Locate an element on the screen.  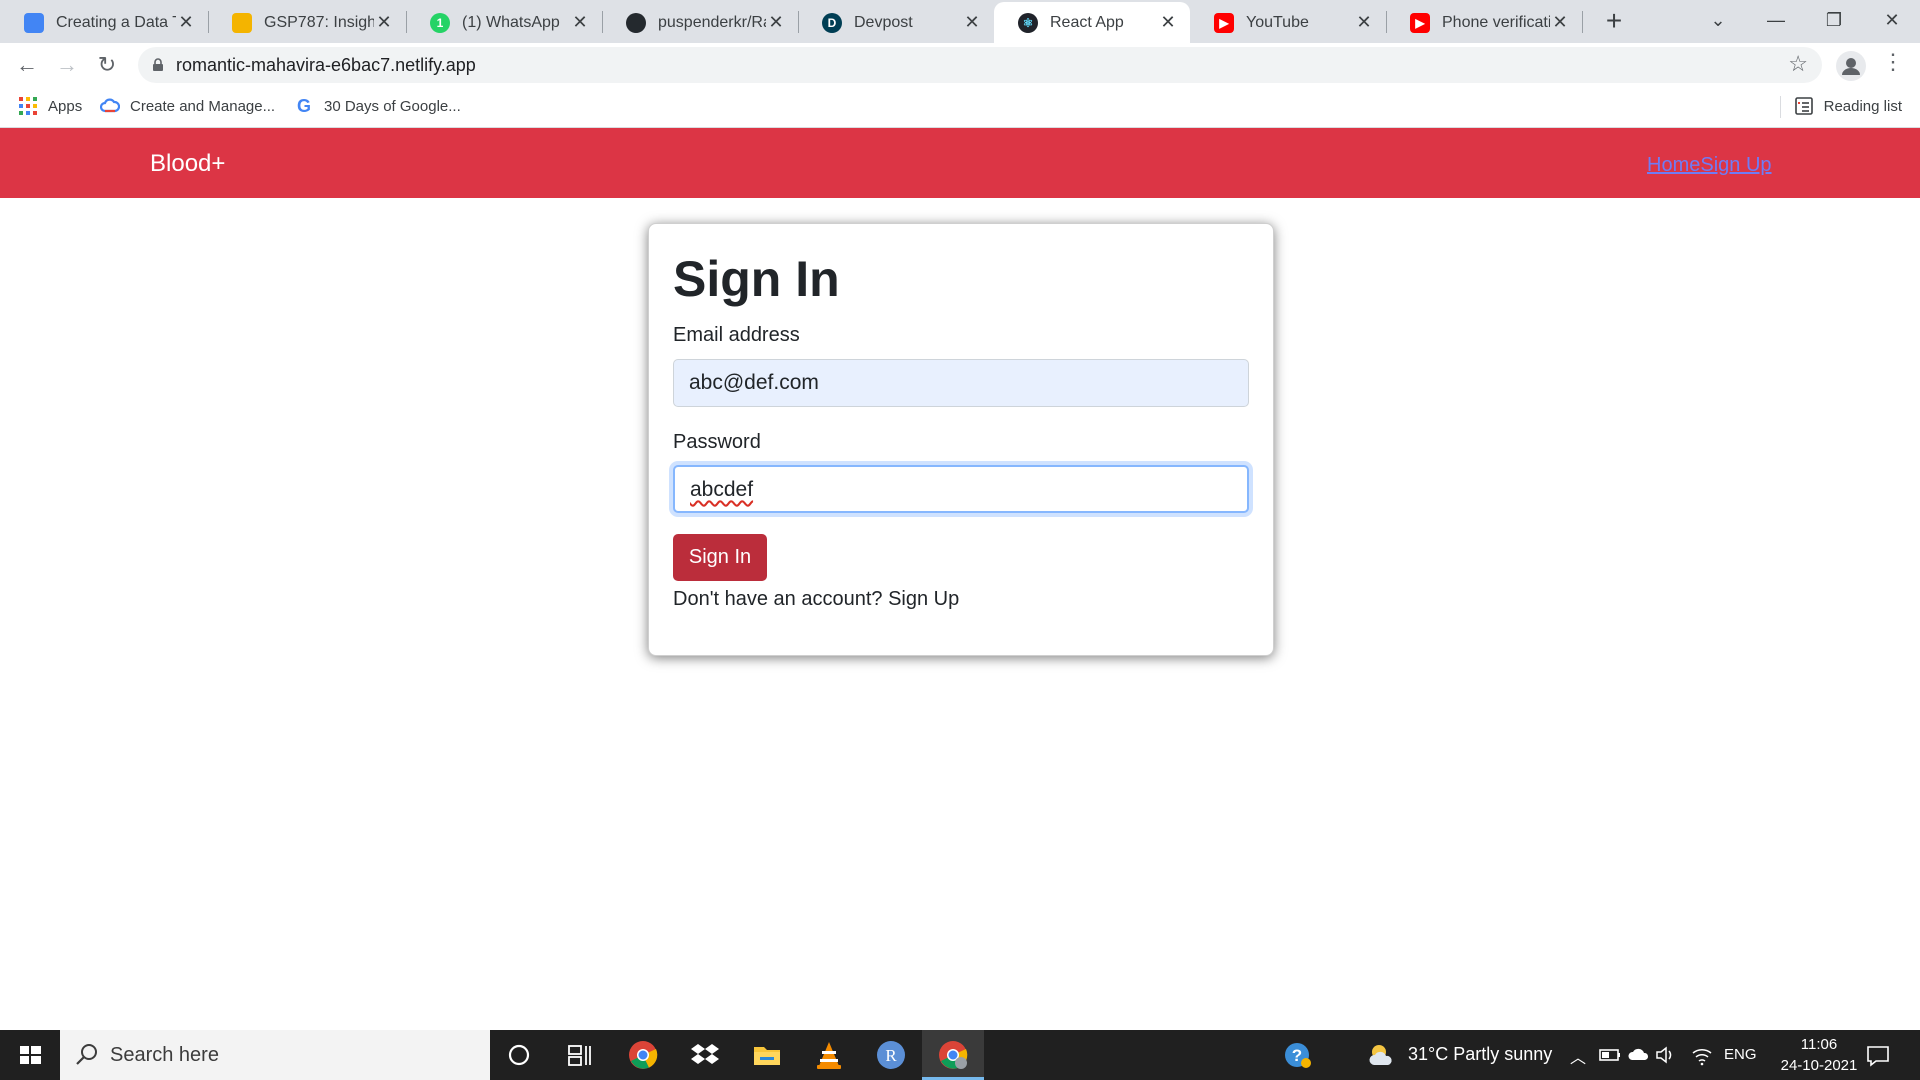
reading-list-icon is located at coordinates (1803, 106).